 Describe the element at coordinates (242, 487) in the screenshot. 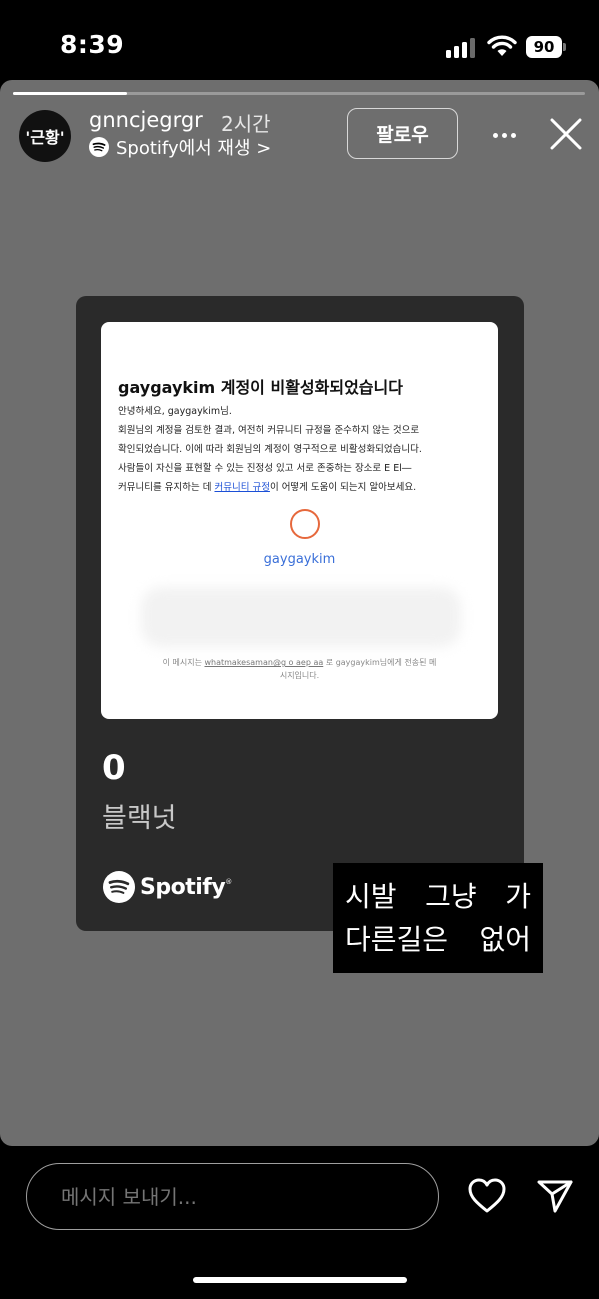

I see `community-guidelines-link: 커뮤니티 규정` at that location.